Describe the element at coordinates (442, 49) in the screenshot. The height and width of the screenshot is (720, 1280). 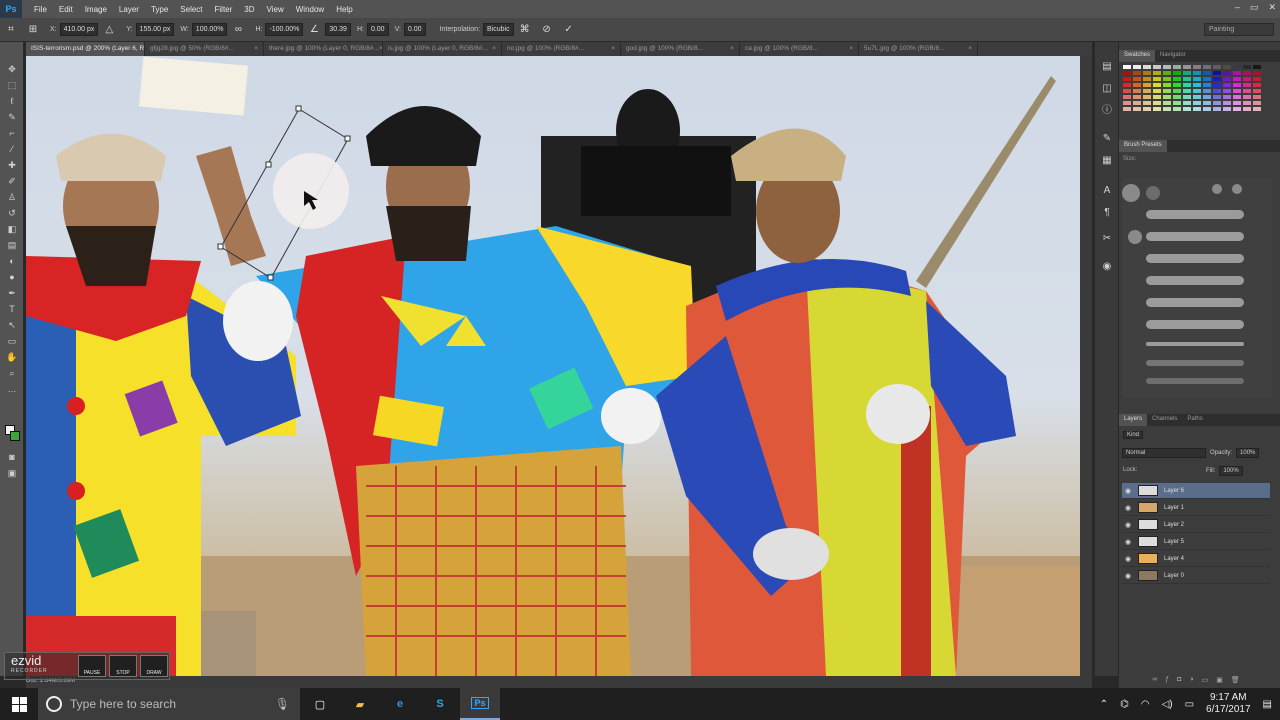
I see `doc-tab: is.jpg @ 100% (Layer 0, RGB/8#... ×` at that location.